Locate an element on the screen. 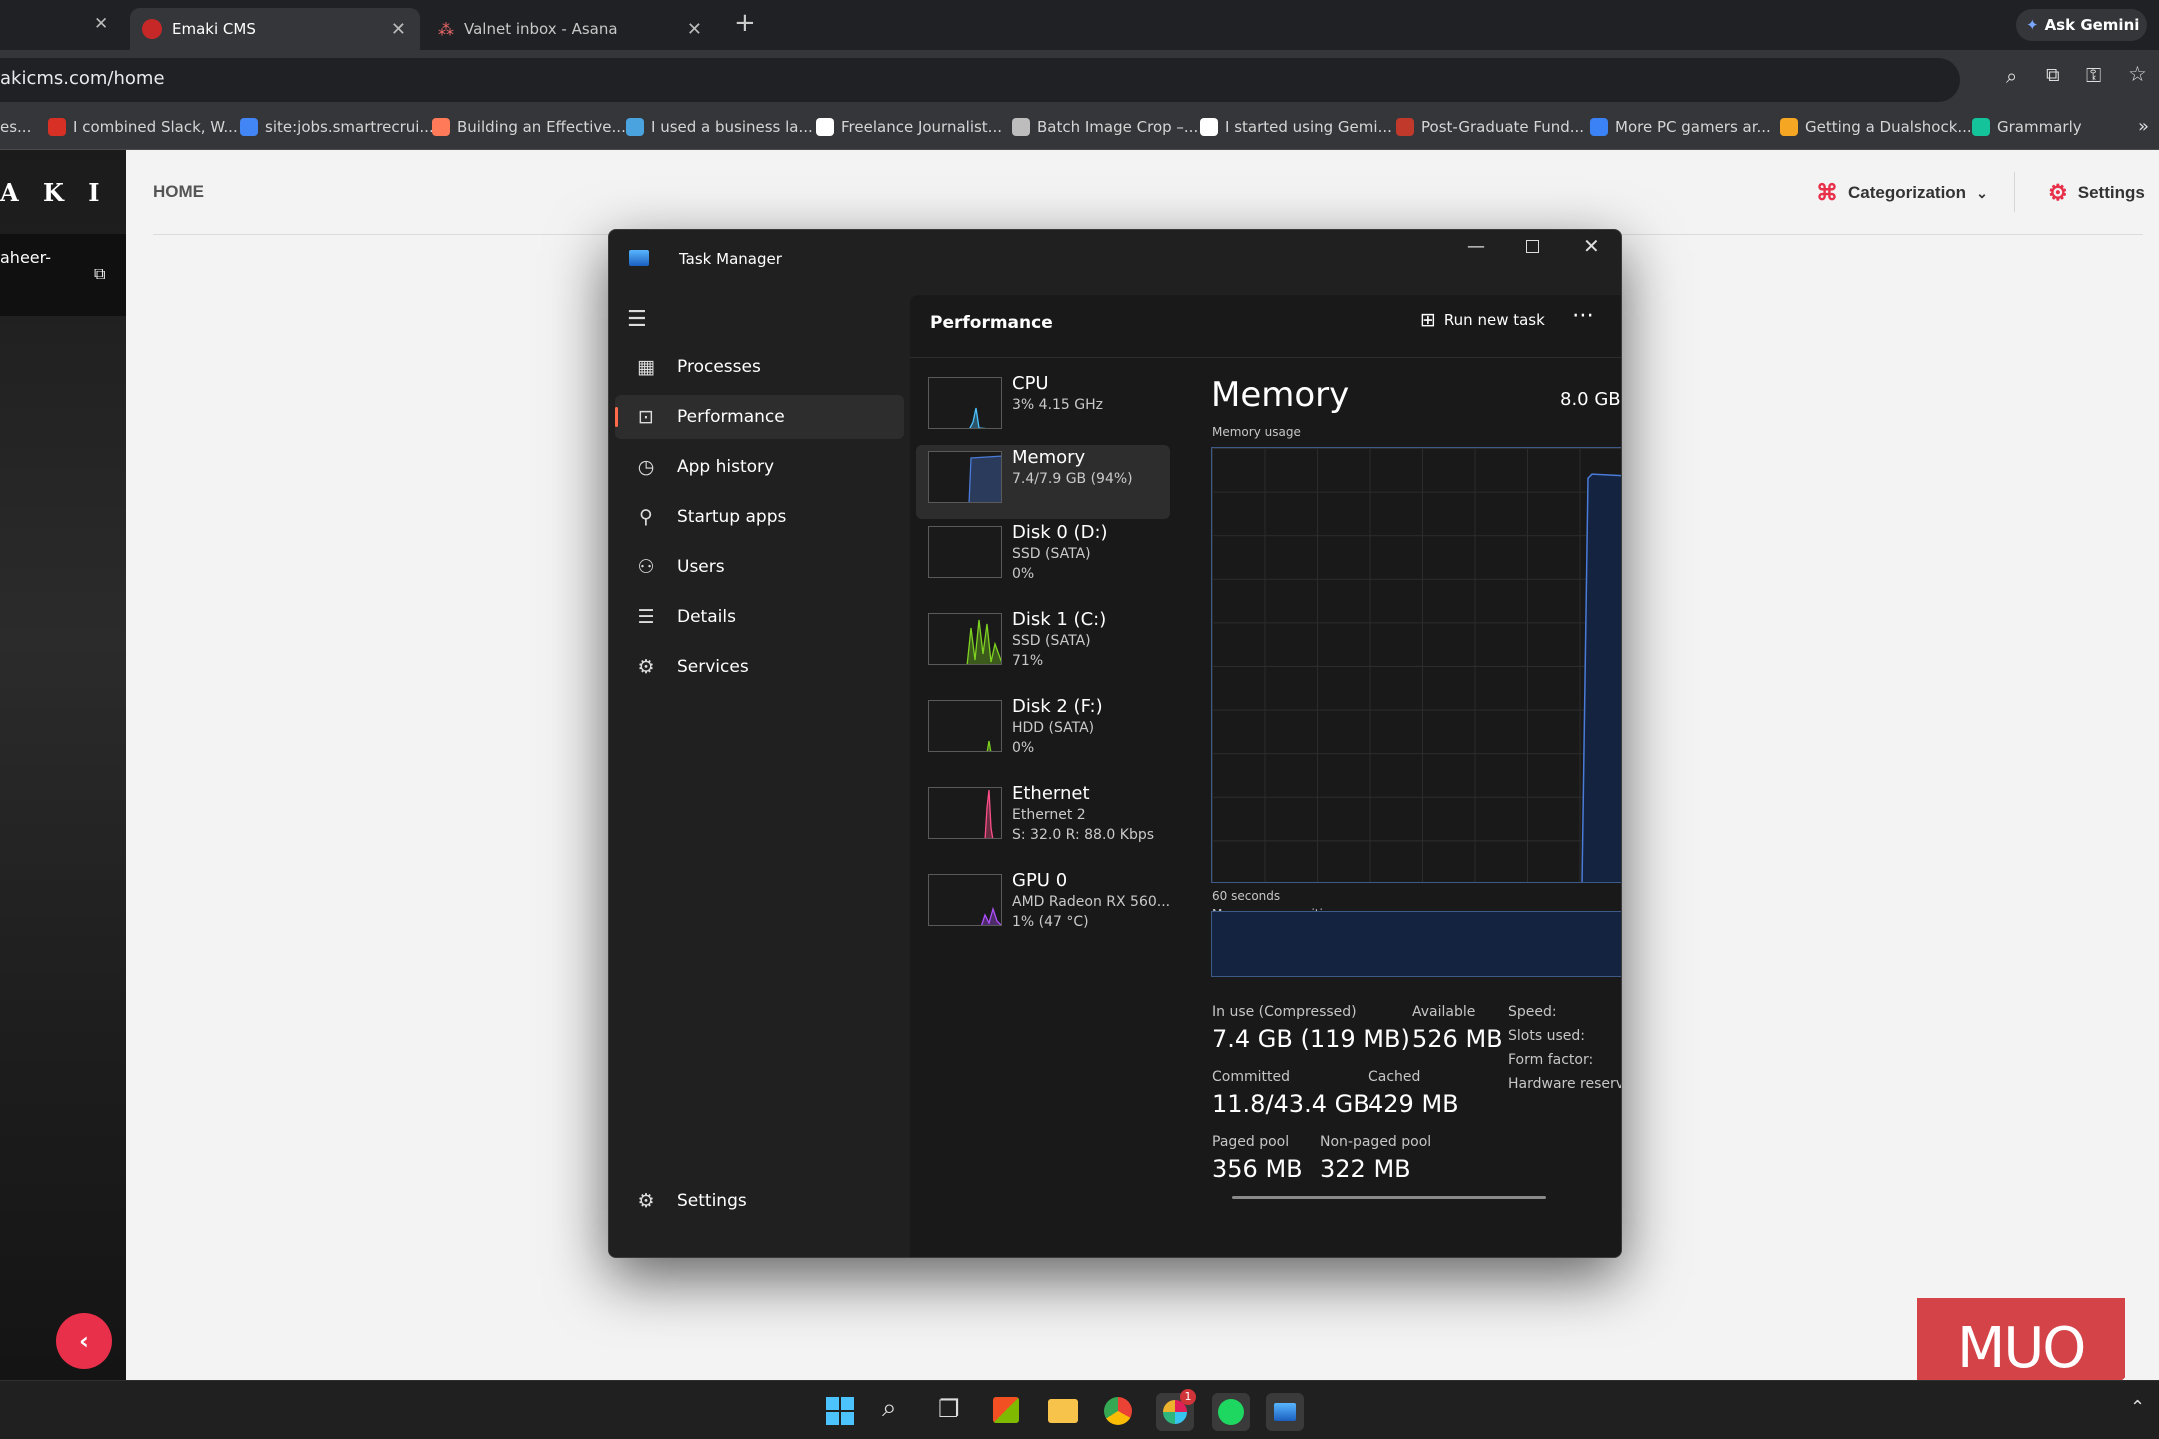 Image resolution: width=2159 pixels, height=1439 pixels. cms-settings-menu: ⚙ Settings is located at coordinates (2096, 193).